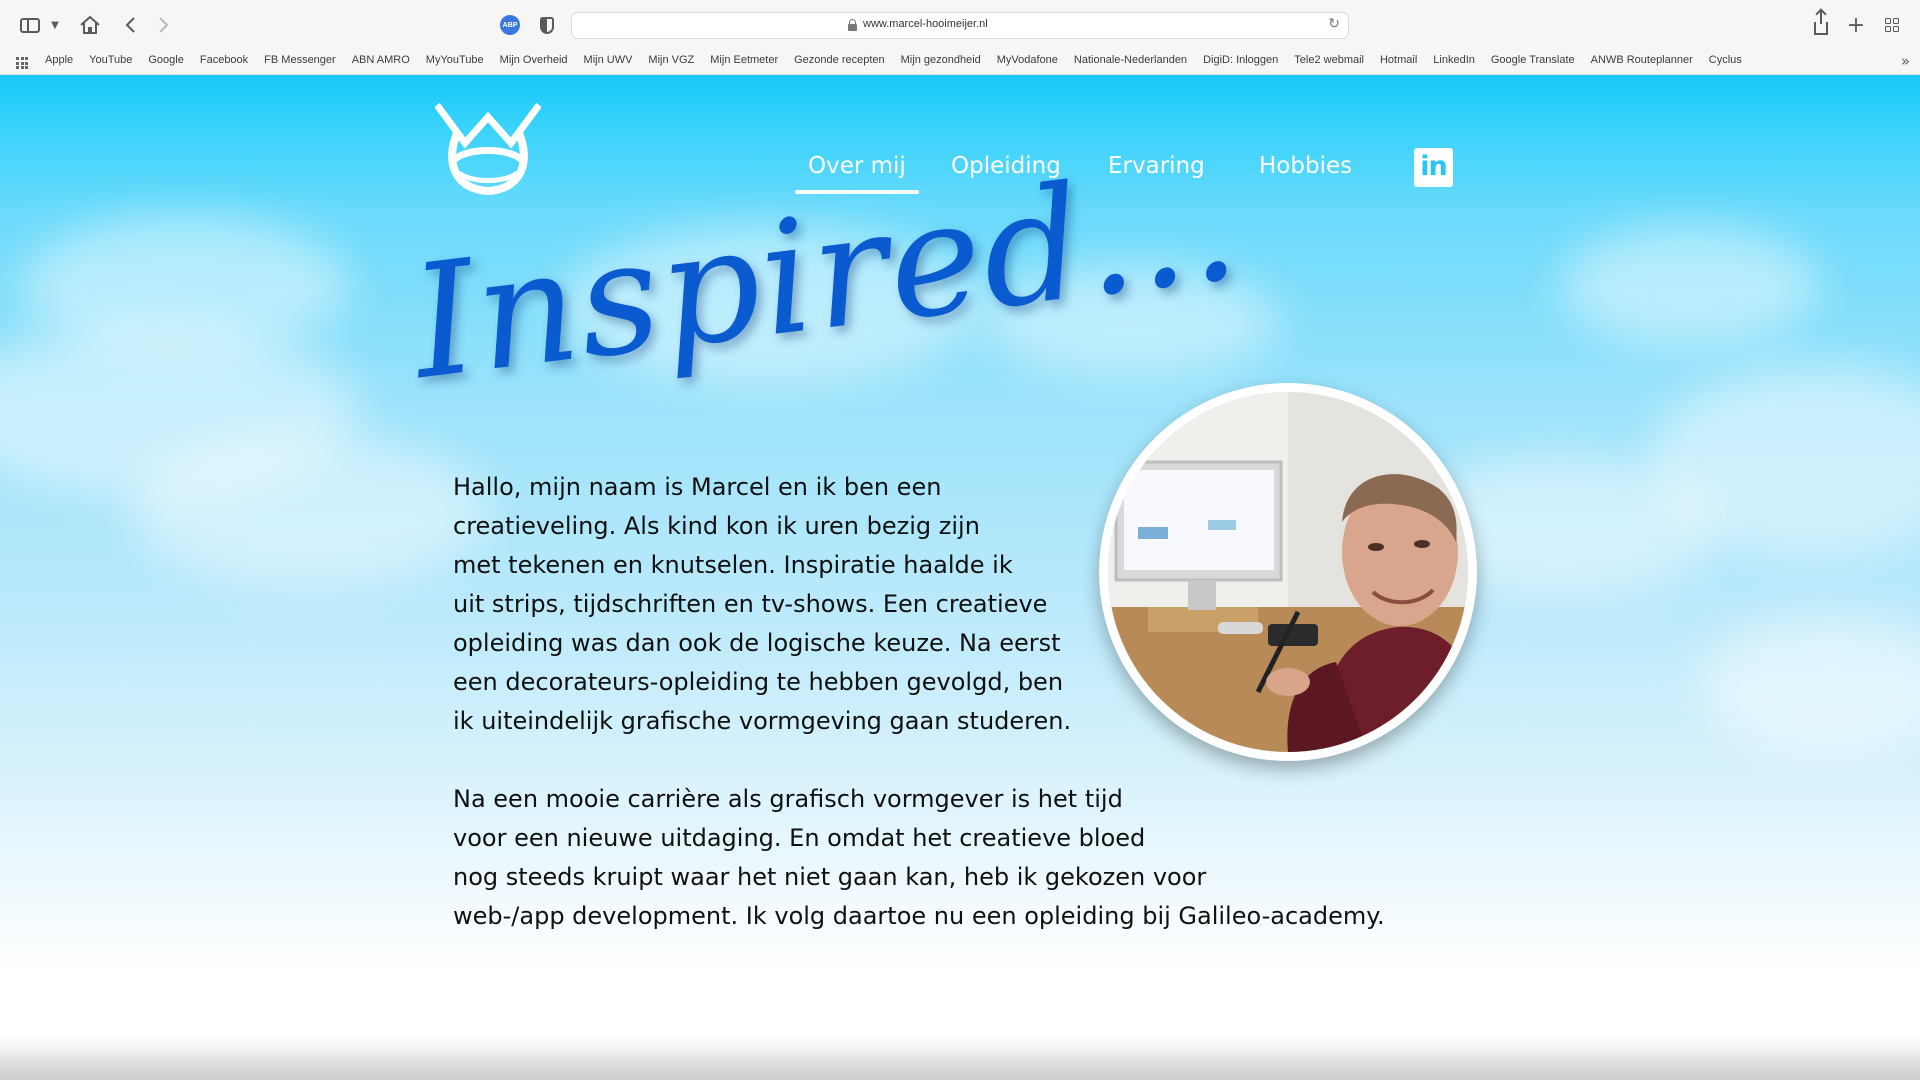 This screenshot has width=1920, height=1080. Describe the element at coordinates (960, 1065) in the screenshot. I see `footer-fade` at that location.